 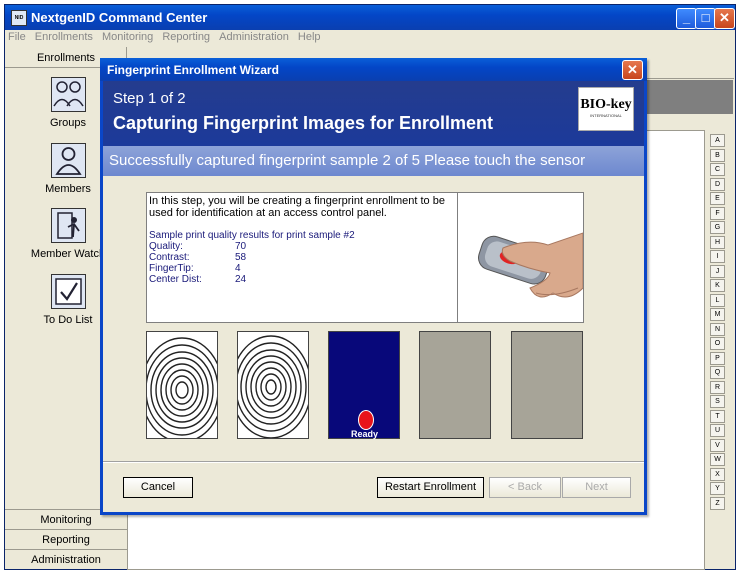 I want to click on alpha-index-m: M, so click(x=717, y=314).